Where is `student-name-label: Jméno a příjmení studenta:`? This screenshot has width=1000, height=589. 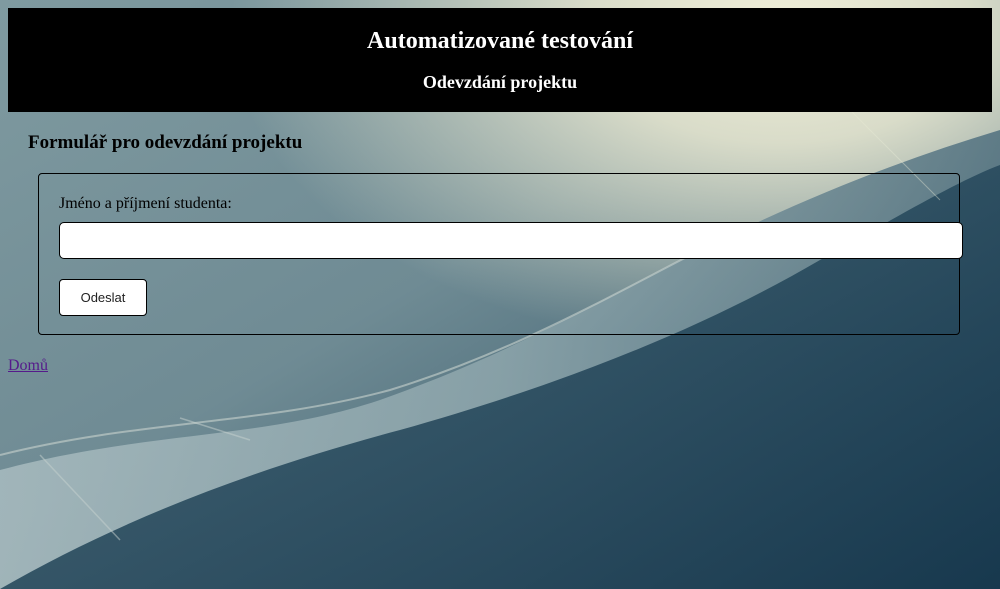
student-name-label: Jméno a příjmení studenta: is located at coordinates (145, 203).